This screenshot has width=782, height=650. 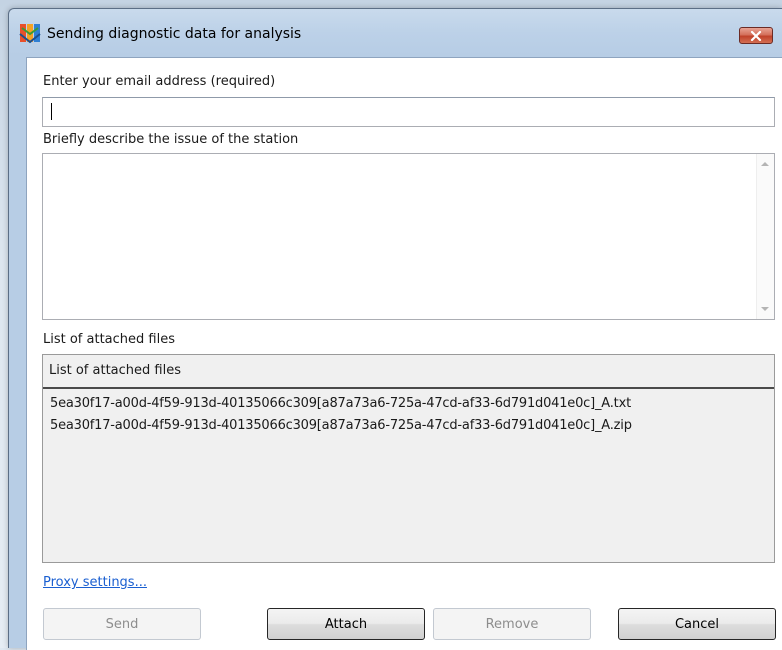 I want to click on attached-files-label: List of attached files, so click(x=109, y=339).